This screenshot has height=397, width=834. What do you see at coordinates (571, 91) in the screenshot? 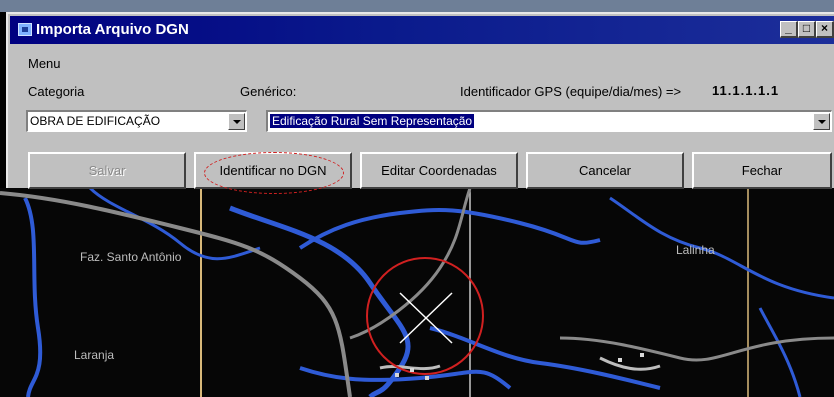
I see `gps-label: Identificador GPS (equipe/dia/mes) =>` at bounding box center [571, 91].